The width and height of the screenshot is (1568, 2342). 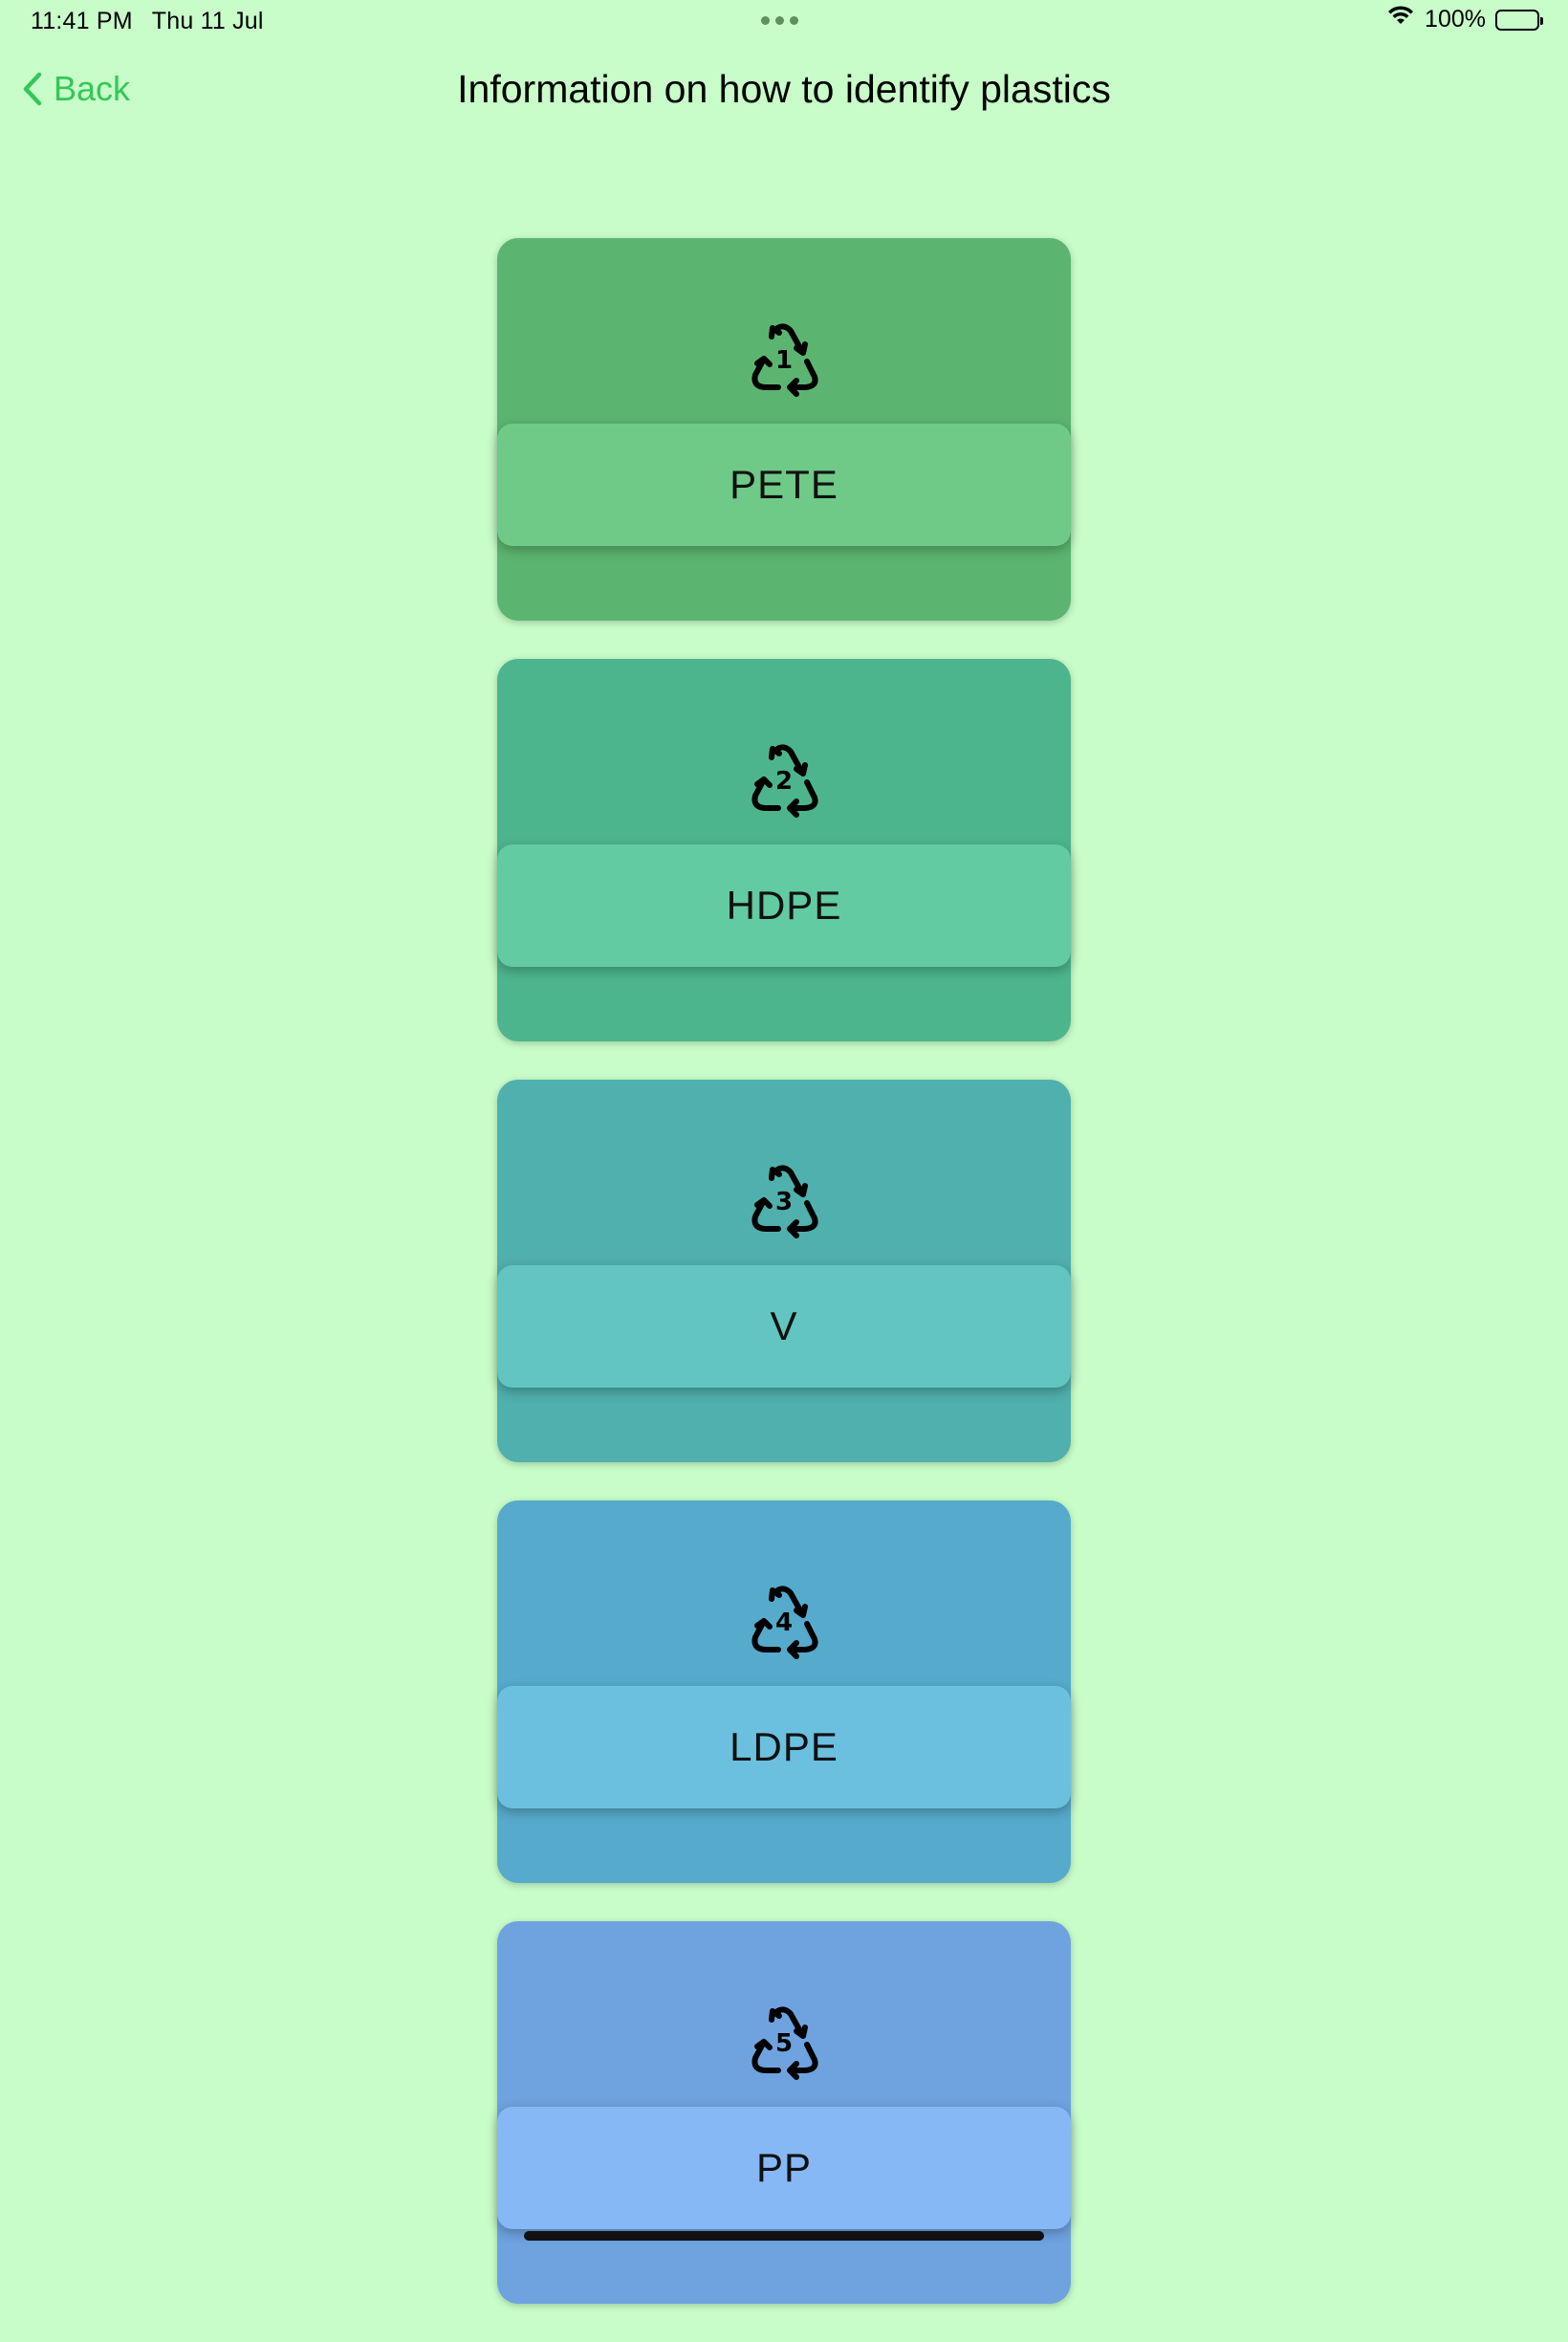 I want to click on recycle-2-icon: 2, so click(x=784, y=780).